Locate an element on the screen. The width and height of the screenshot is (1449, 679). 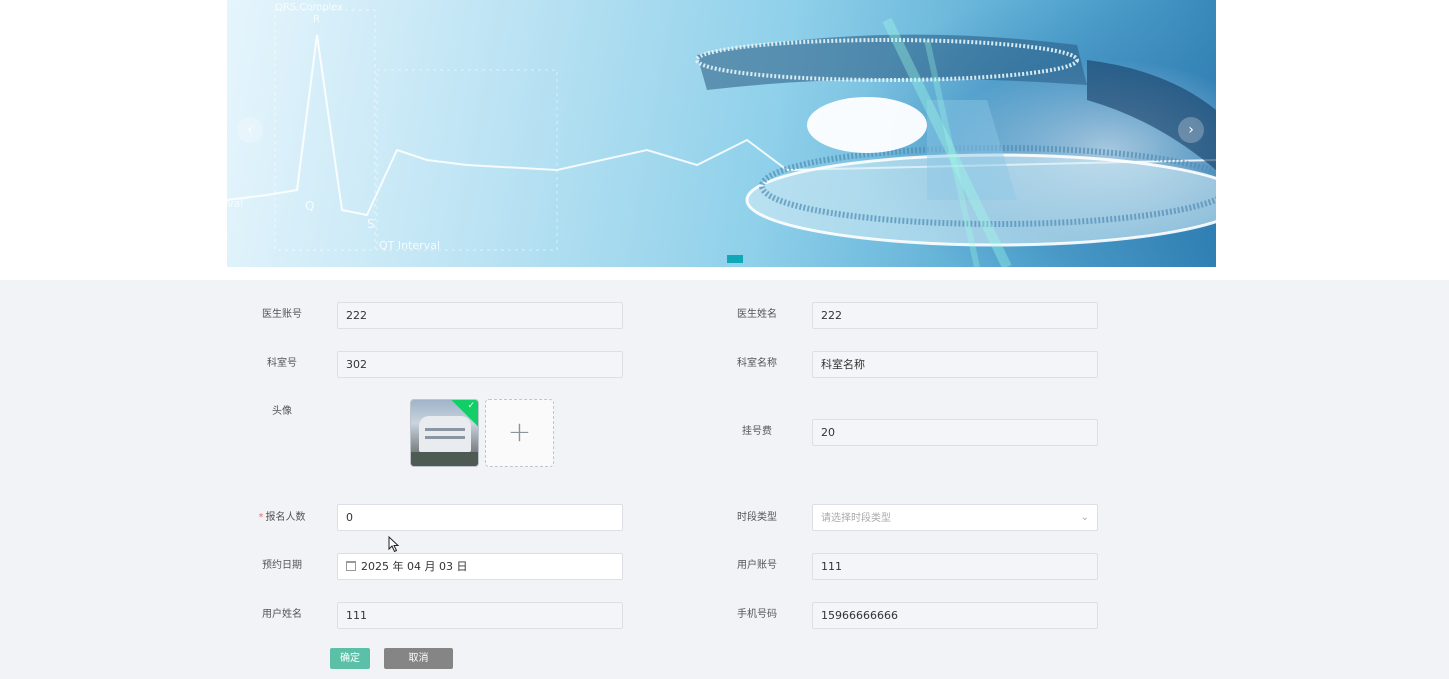
dept-name-input: 科室名称 is located at coordinates (955, 364).